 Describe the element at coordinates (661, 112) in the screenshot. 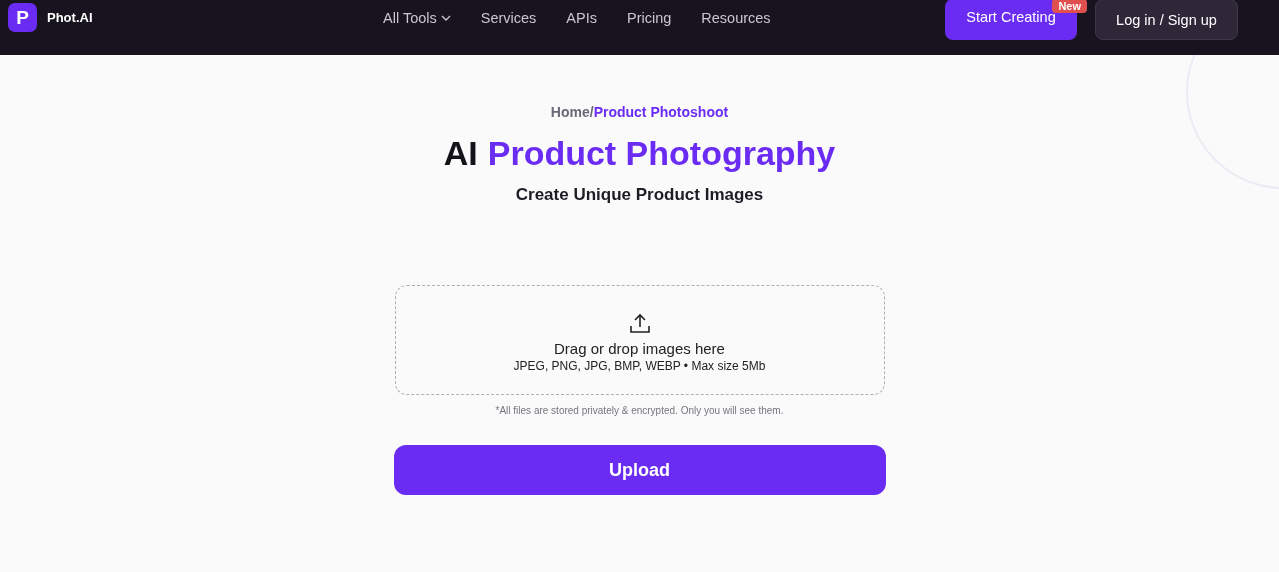

I see `breadcrumb-current: Product Photoshoot` at that location.